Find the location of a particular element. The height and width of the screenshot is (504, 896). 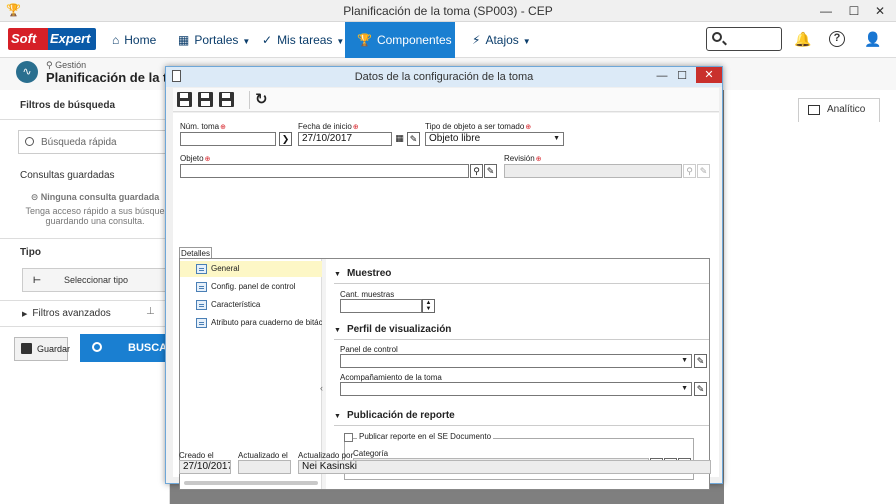

close-dialog-icon: ✕ is located at coordinates (709, 75).